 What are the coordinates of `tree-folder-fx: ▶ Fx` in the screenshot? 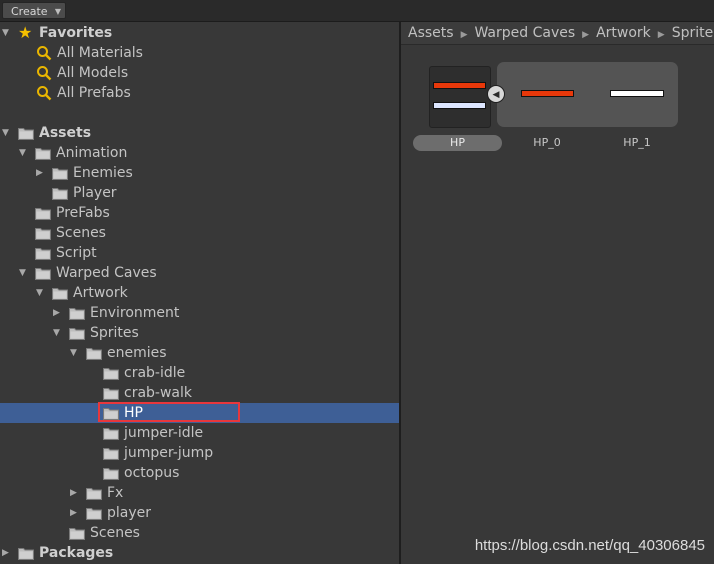 It's located at (199, 493).